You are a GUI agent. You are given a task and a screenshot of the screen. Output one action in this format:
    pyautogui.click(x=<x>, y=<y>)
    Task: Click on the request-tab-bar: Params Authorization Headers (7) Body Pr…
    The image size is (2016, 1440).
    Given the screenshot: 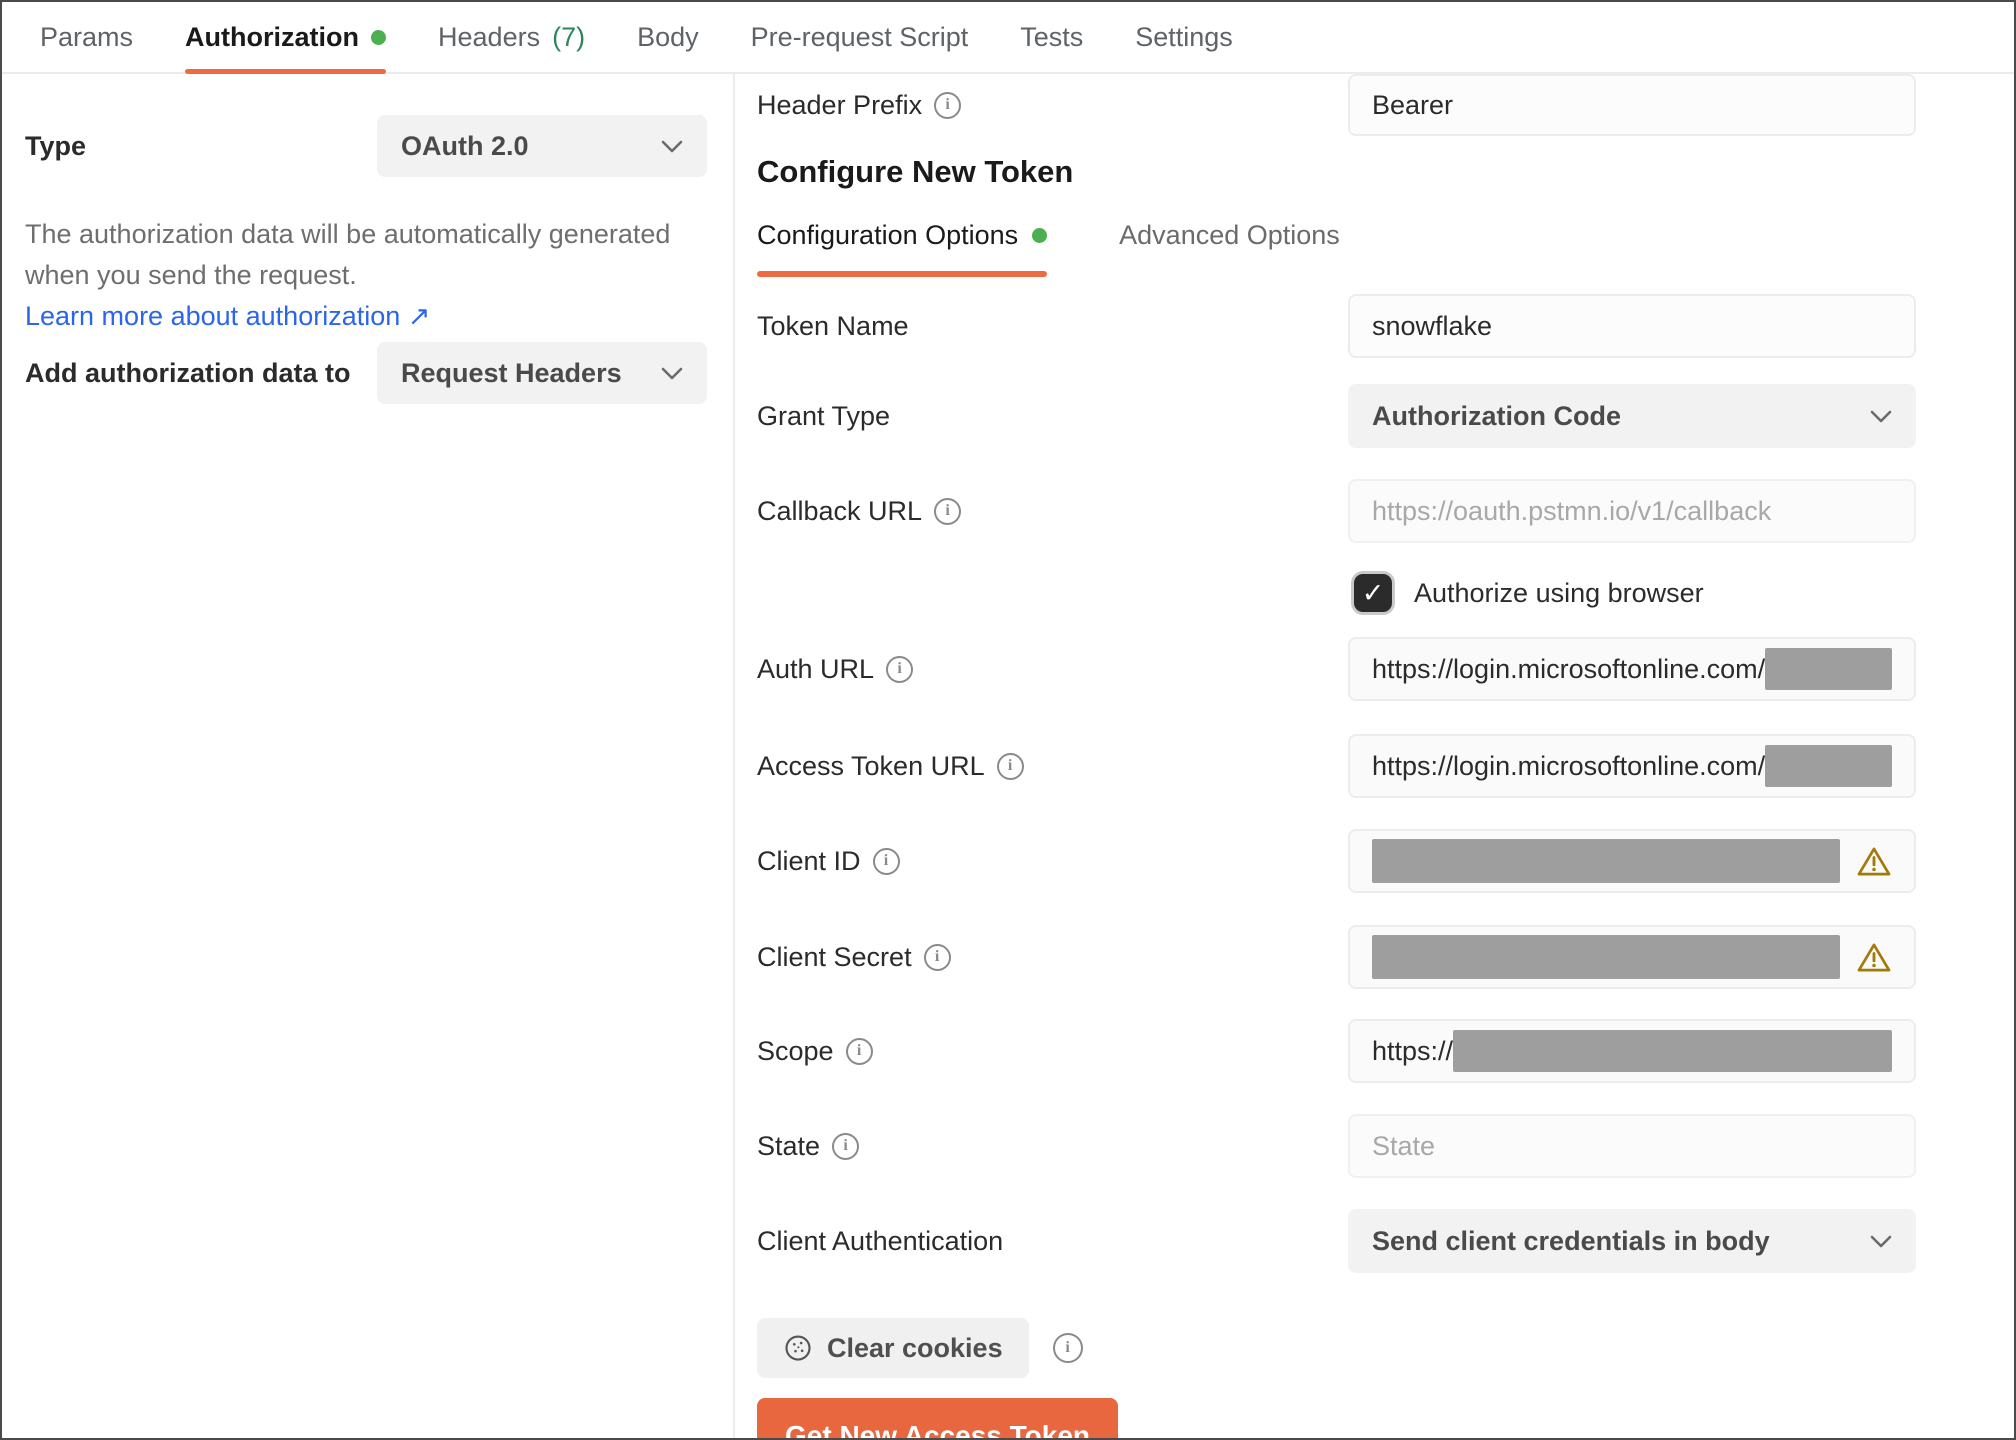 What is the action you would take?
    pyautogui.click(x=1008, y=38)
    